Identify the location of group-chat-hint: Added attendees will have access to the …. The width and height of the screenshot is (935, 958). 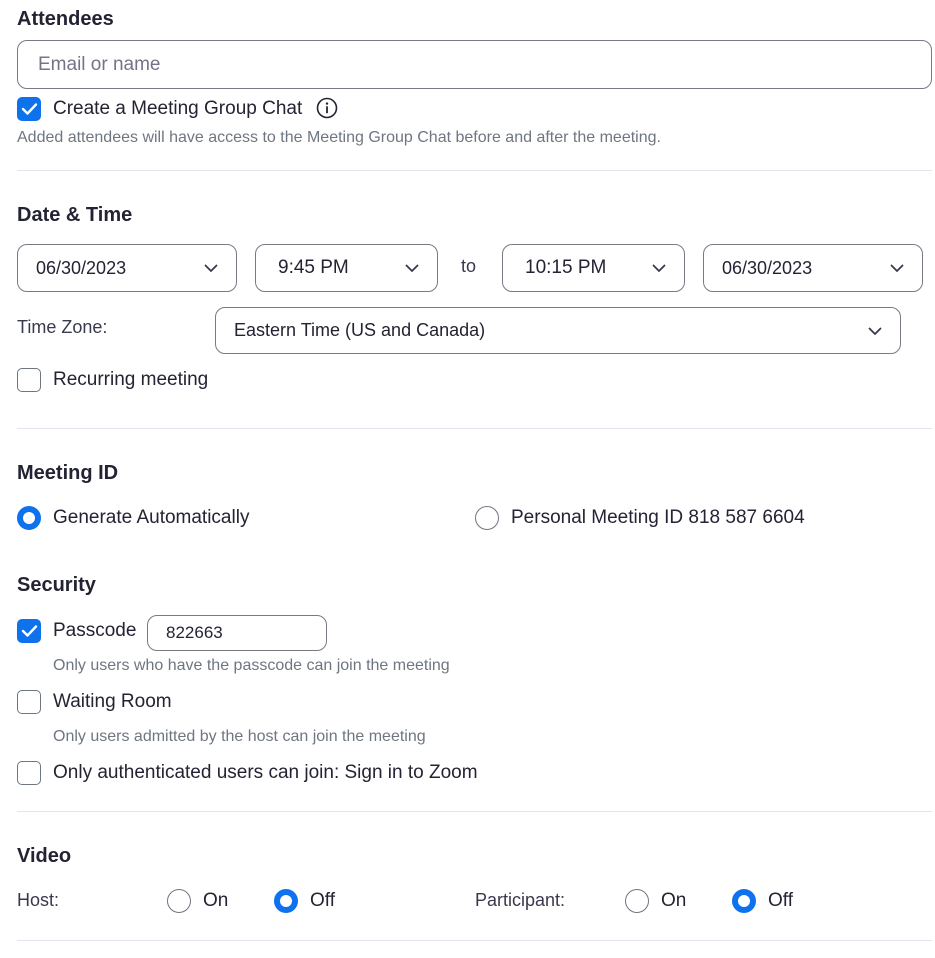
(339, 137).